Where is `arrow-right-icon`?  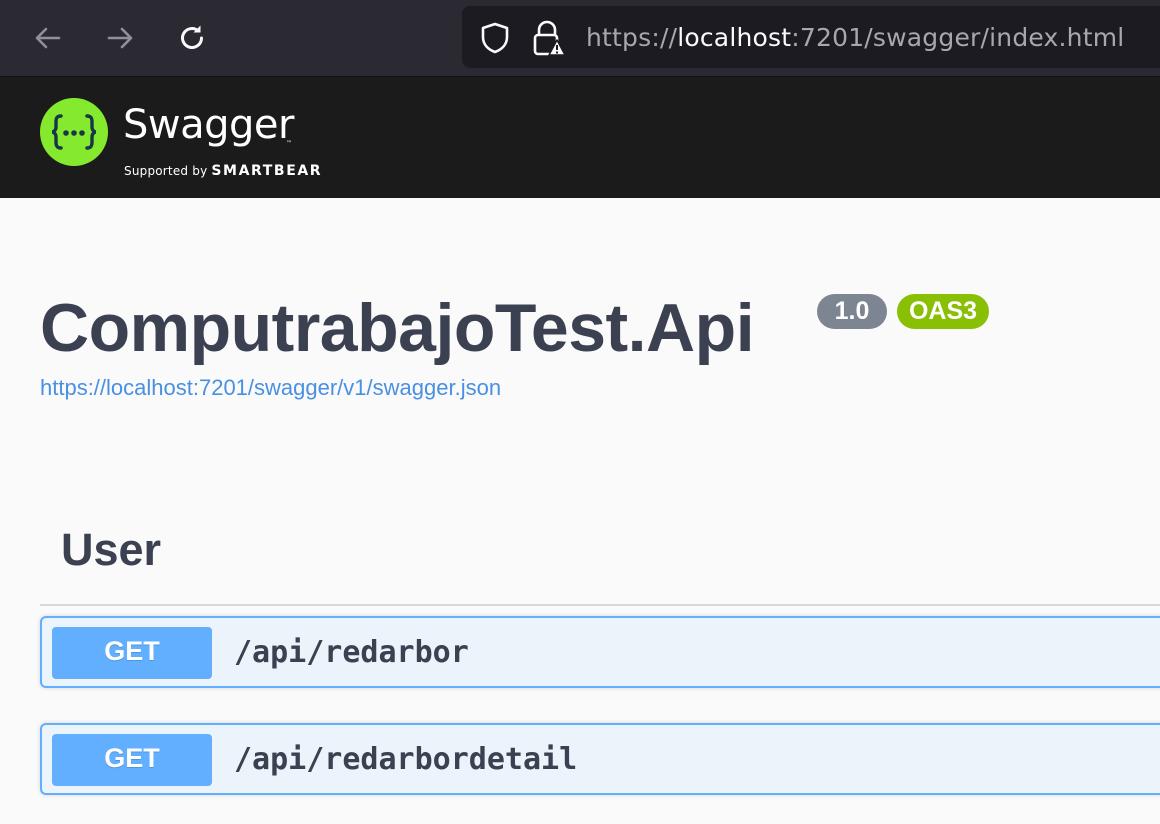 arrow-right-icon is located at coordinates (120, 38).